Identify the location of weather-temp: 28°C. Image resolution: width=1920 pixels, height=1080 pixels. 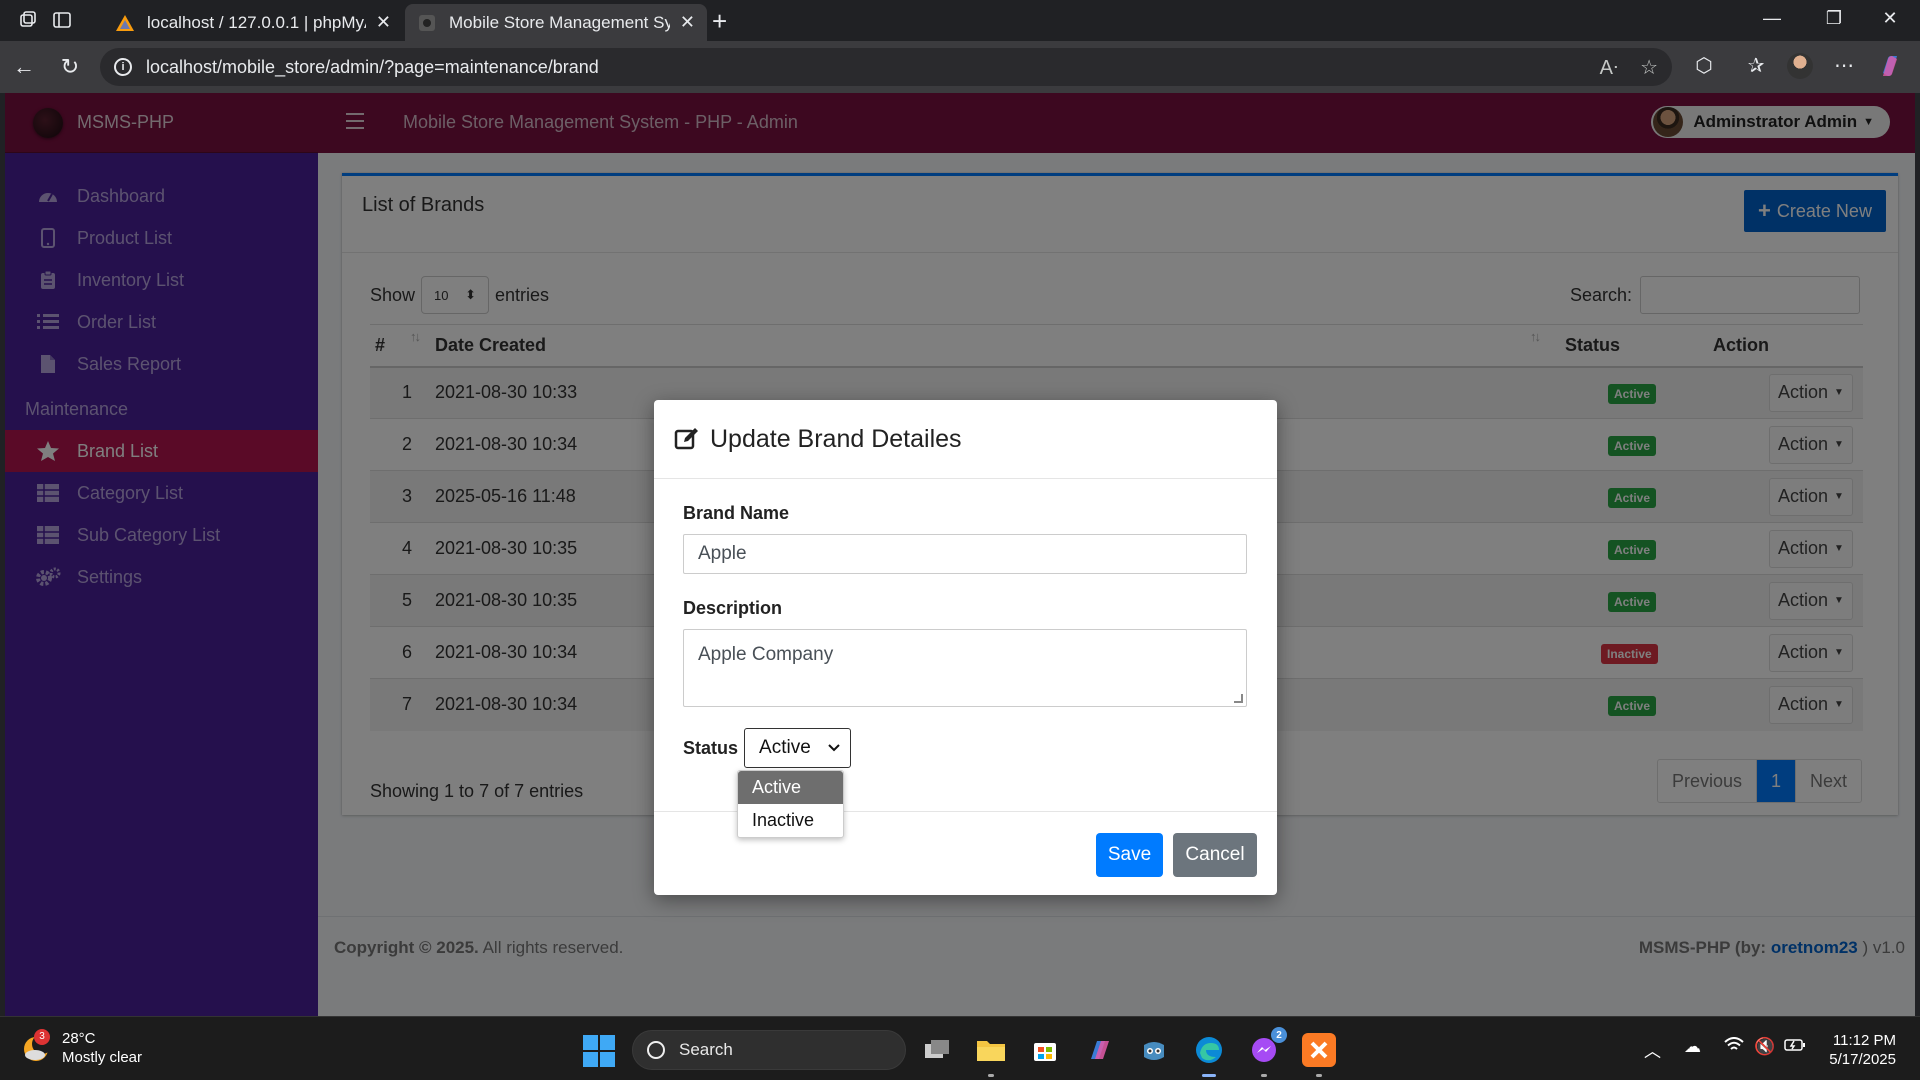
(79, 1038).